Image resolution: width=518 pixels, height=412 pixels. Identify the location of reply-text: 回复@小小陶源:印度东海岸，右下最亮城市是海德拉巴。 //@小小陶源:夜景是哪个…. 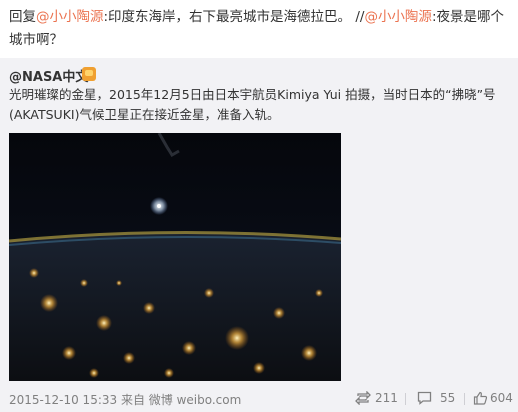
(261, 29).